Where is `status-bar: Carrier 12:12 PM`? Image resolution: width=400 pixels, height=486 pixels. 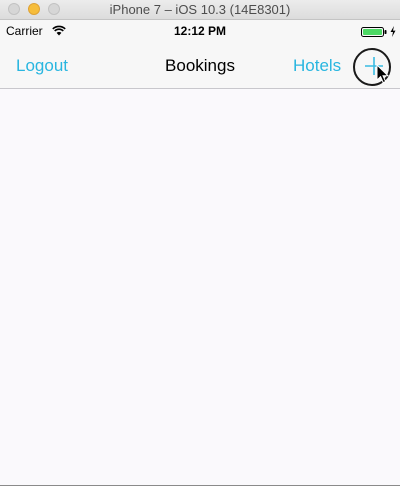 status-bar: Carrier 12:12 PM is located at coordinates (200, 31).